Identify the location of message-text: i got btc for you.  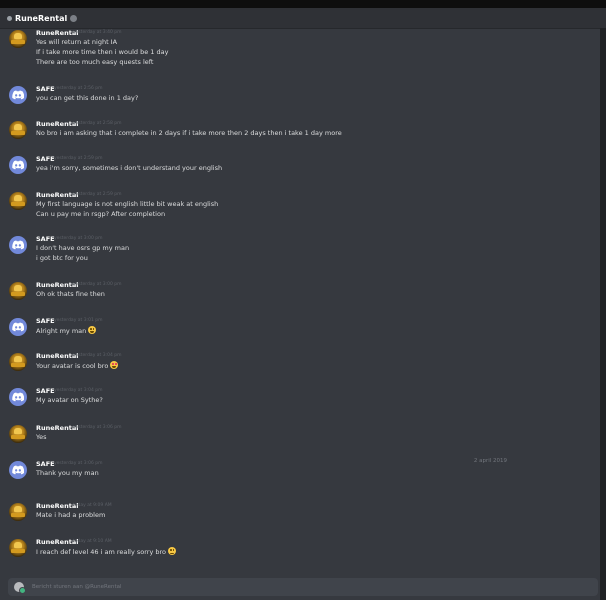
(62, 258).